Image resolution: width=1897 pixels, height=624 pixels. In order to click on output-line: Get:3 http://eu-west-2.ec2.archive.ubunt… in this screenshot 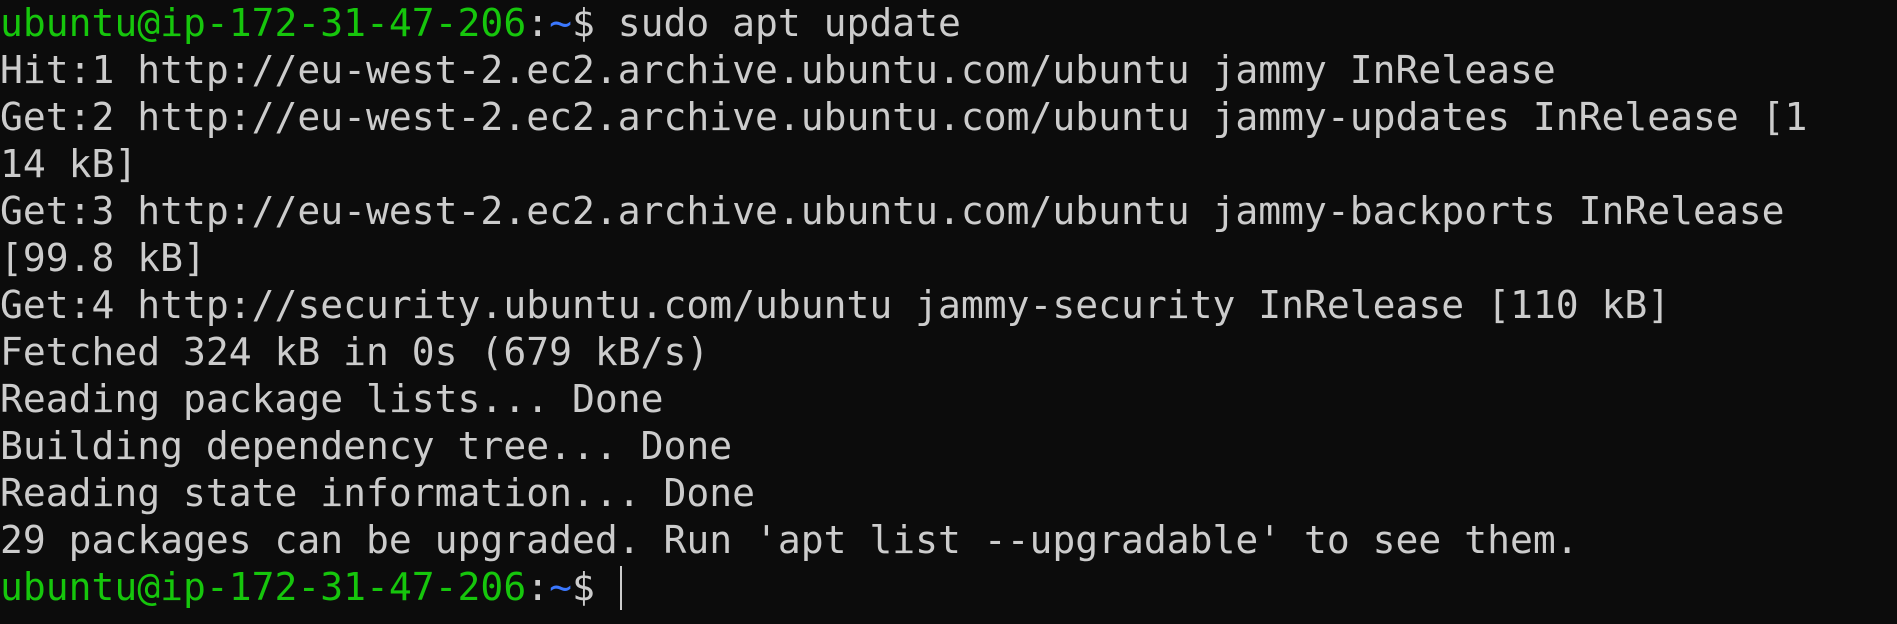, I will do `click(892, 211)`.